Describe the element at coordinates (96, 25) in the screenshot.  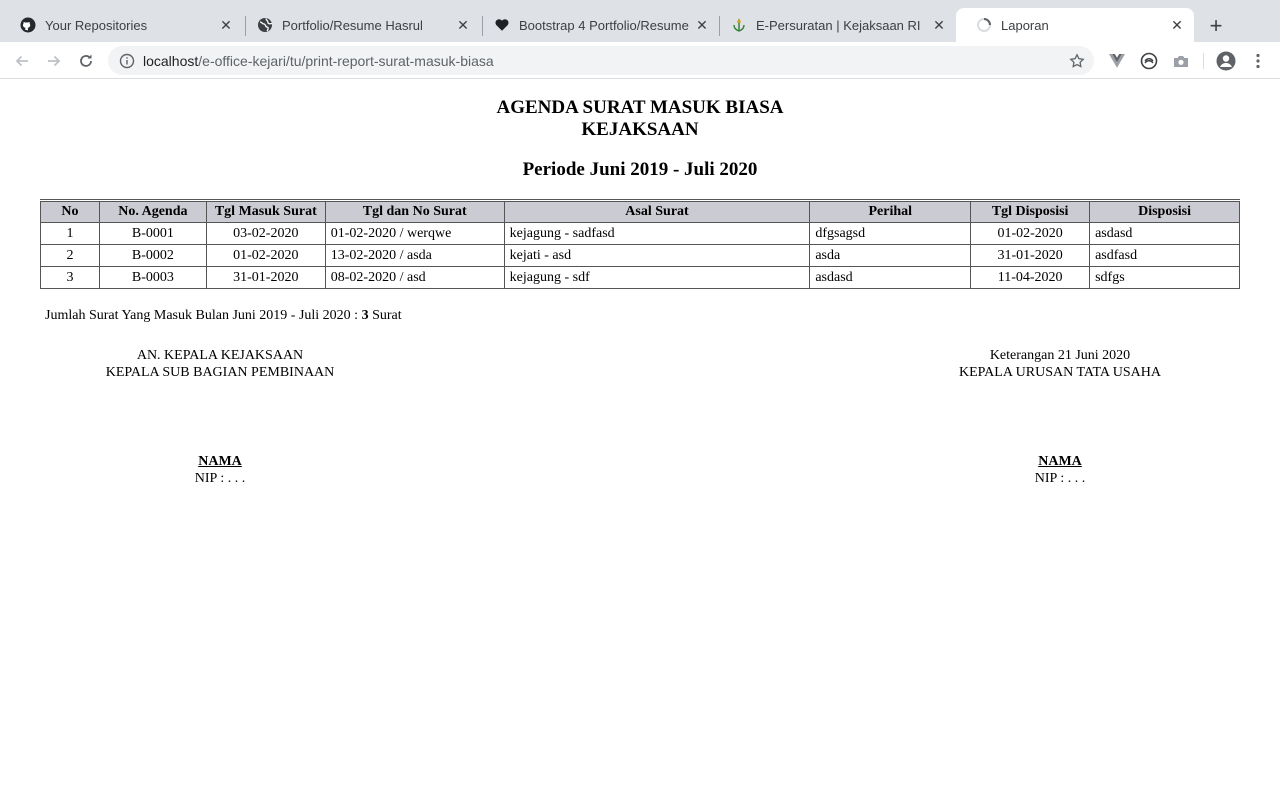
I see `tab-title: Your Repositories` at that location.